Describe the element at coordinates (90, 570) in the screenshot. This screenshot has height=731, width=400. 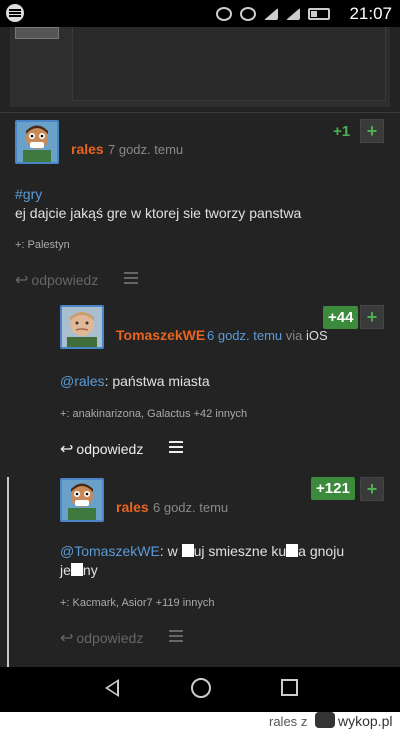
I see `text-part: ny` at that location.